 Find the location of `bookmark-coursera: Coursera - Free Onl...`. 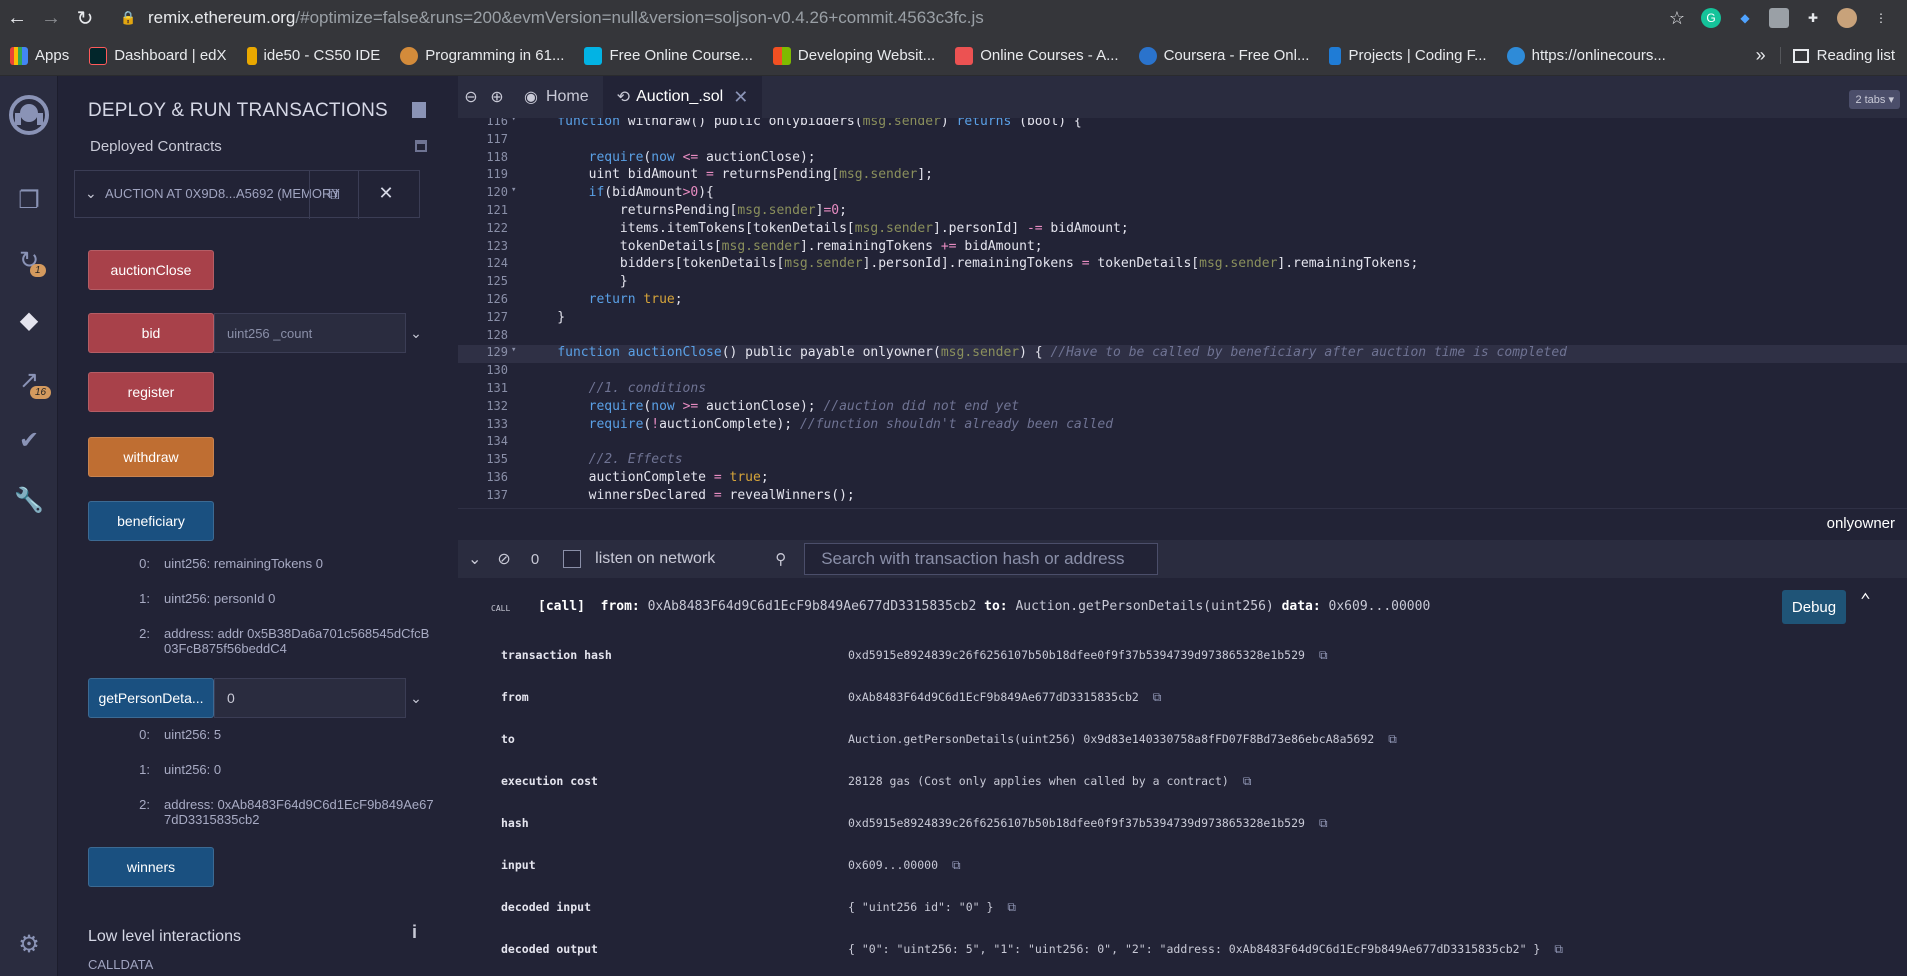

bookmark-coursera: Coursera - Free Onl... is located at coordinates (1223, 55).